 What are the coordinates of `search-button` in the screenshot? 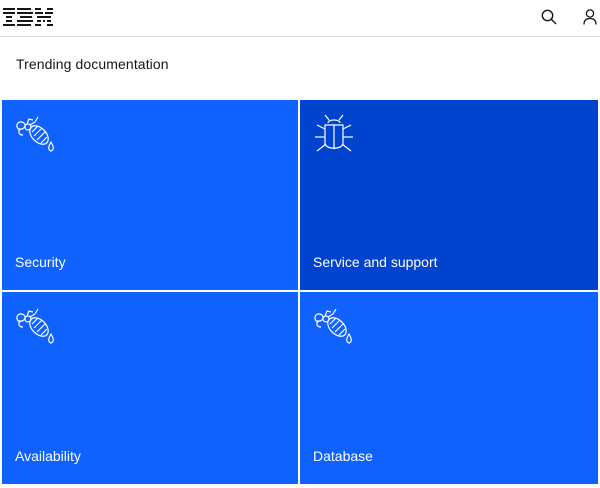 It's located at (549, 17).